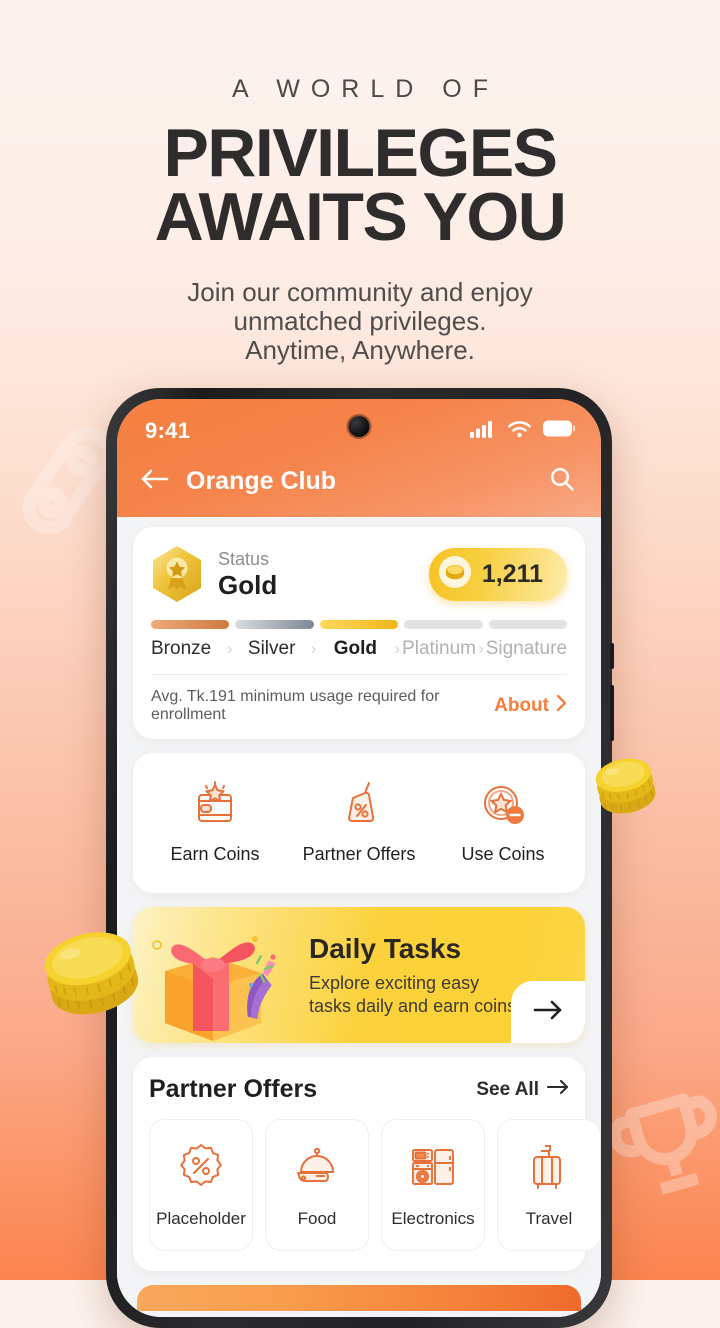 The width and height of the screenshot is (720, 1328). Describe the element at coordinates (365, 89) in the screenshot. I see `hero-eyebrow: A WORLD OF` at that location.